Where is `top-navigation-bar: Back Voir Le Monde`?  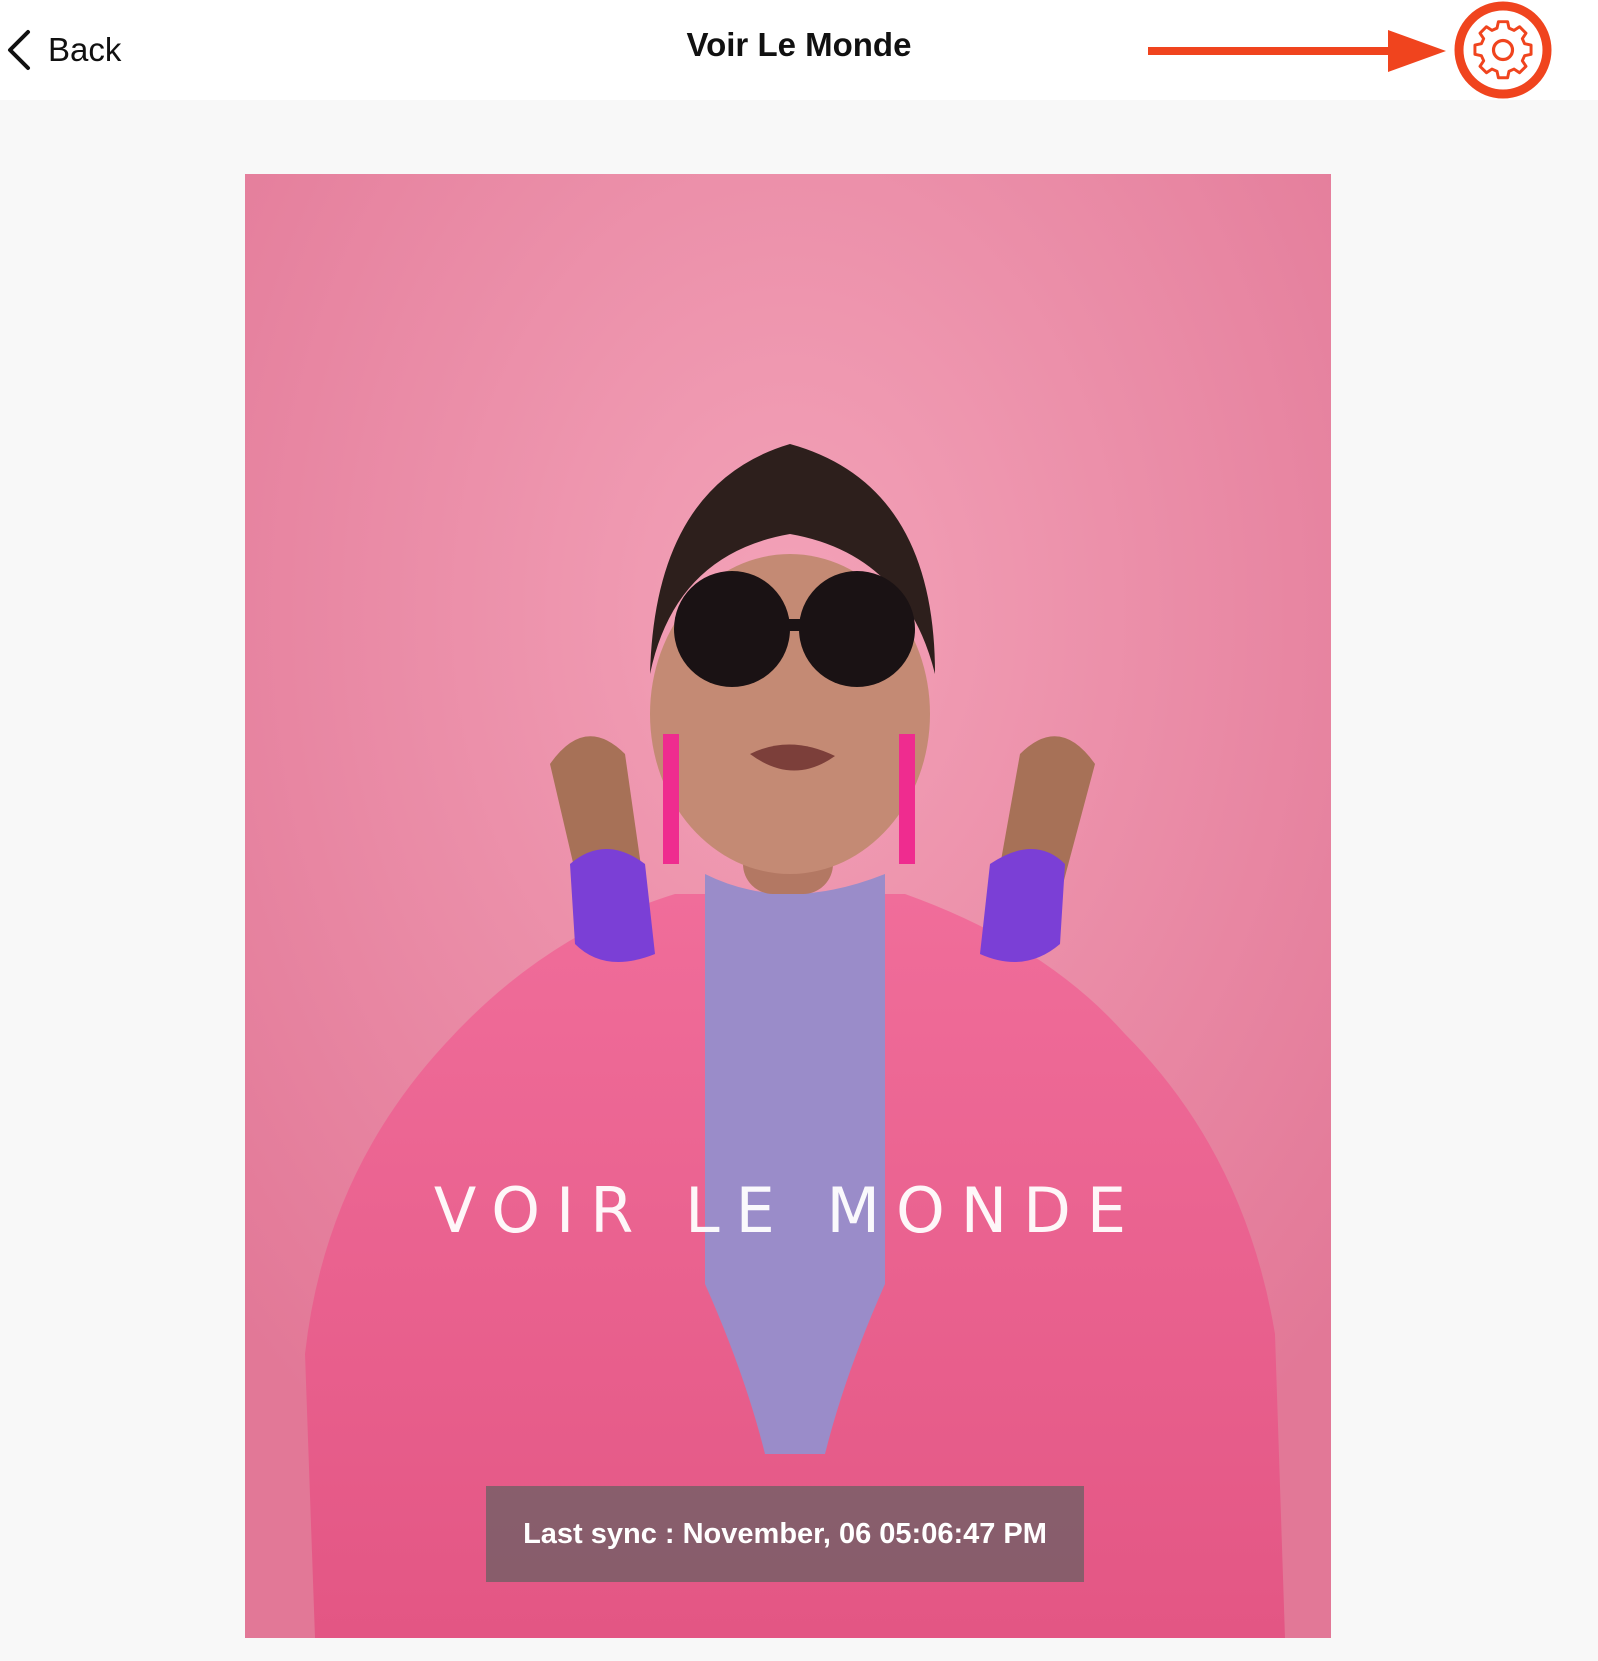
top-navigation-bar: Back Voir Le Monde is located at coordinates (799, 50).